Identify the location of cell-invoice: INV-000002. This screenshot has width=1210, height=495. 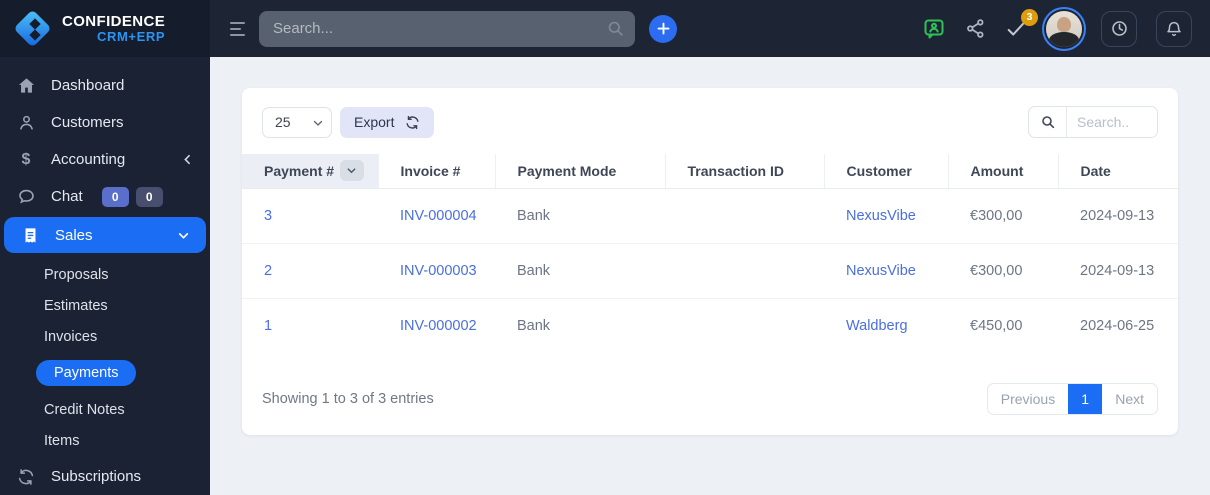
(436, 325).